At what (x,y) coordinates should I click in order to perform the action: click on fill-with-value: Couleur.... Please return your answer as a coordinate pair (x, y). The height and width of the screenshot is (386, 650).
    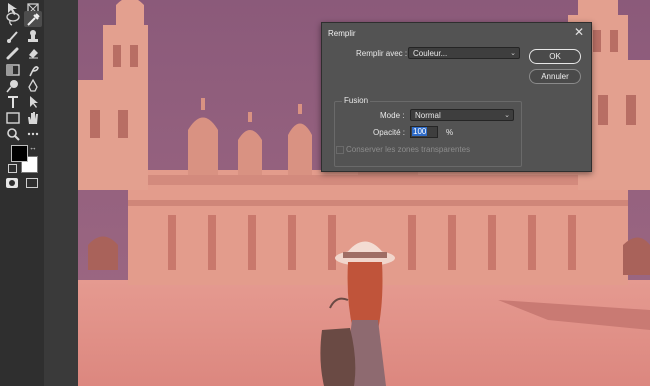
    Looking at the image, I should click on (430, 53).